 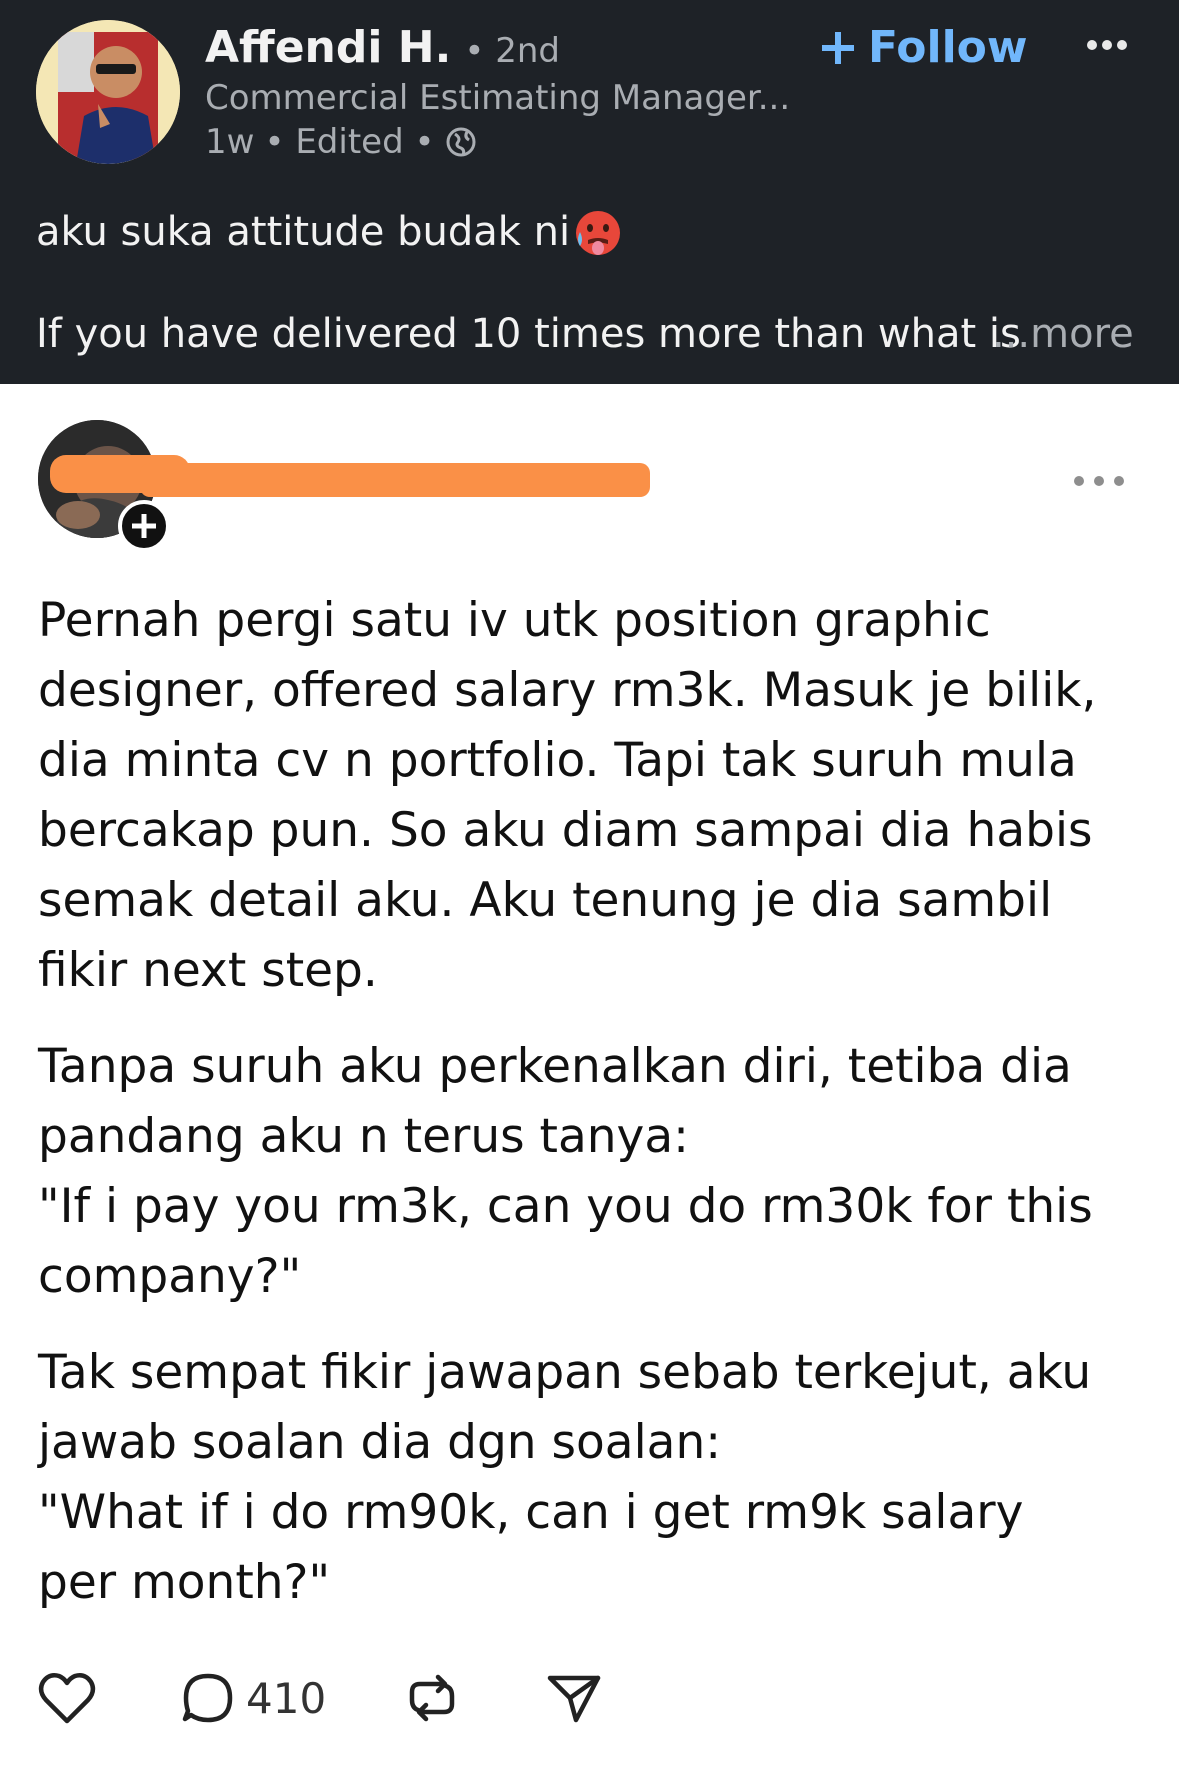 I want to click on globe-icon, so click(x=461, y=142).